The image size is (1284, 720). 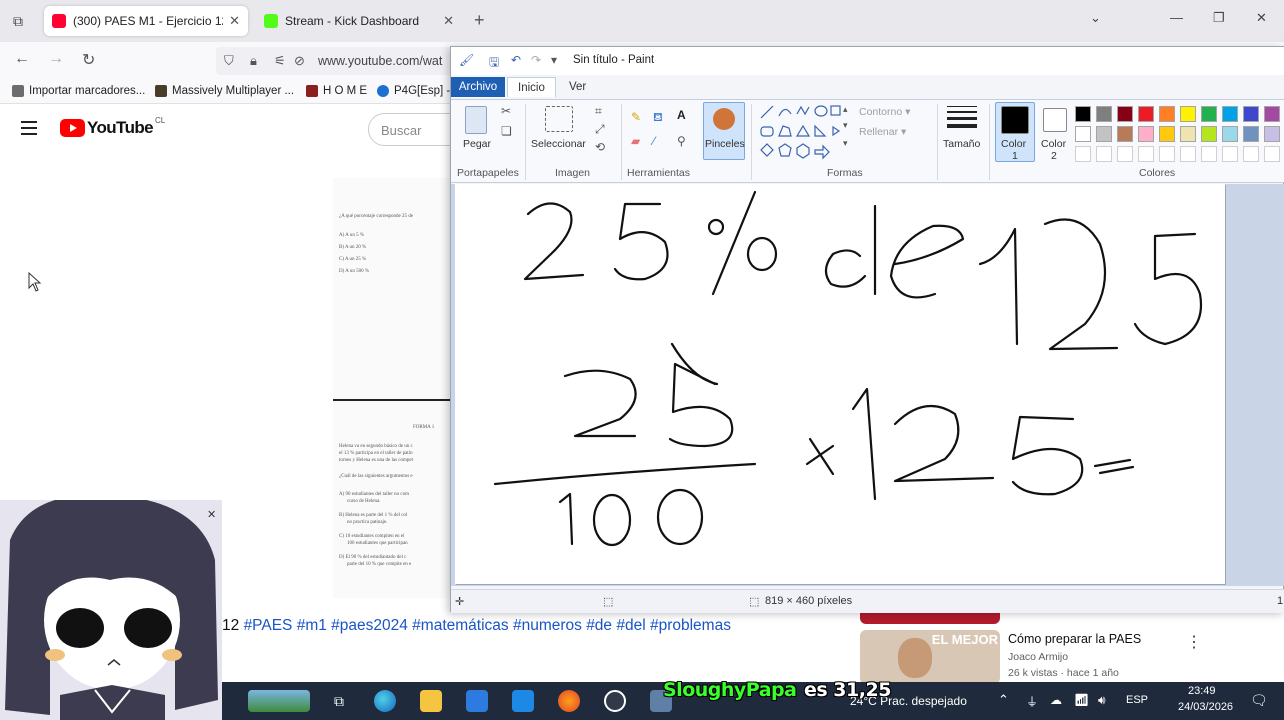 I want to click on size-button: Tamaño, so click(x=961, y=144).